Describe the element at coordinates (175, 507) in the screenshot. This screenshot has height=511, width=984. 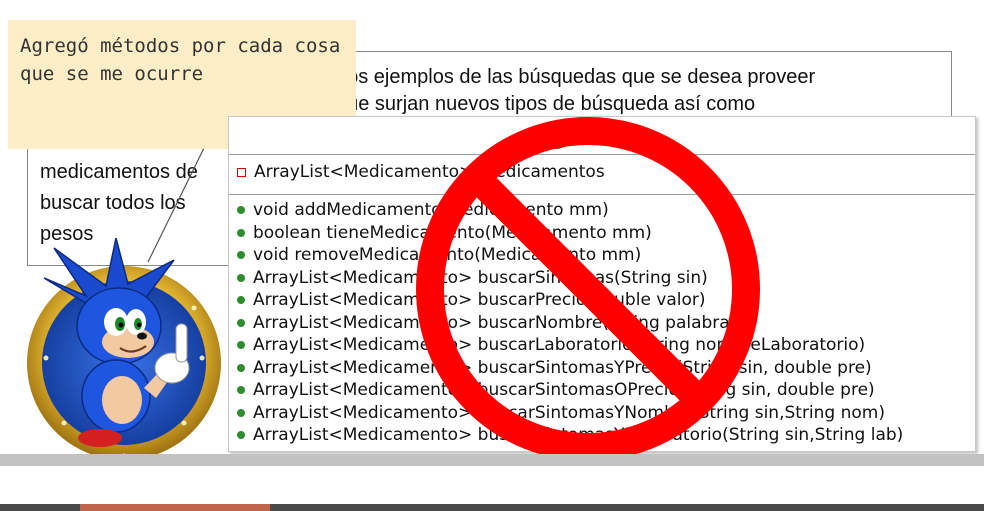
I see `bottom-toolbar-accent` at that location.